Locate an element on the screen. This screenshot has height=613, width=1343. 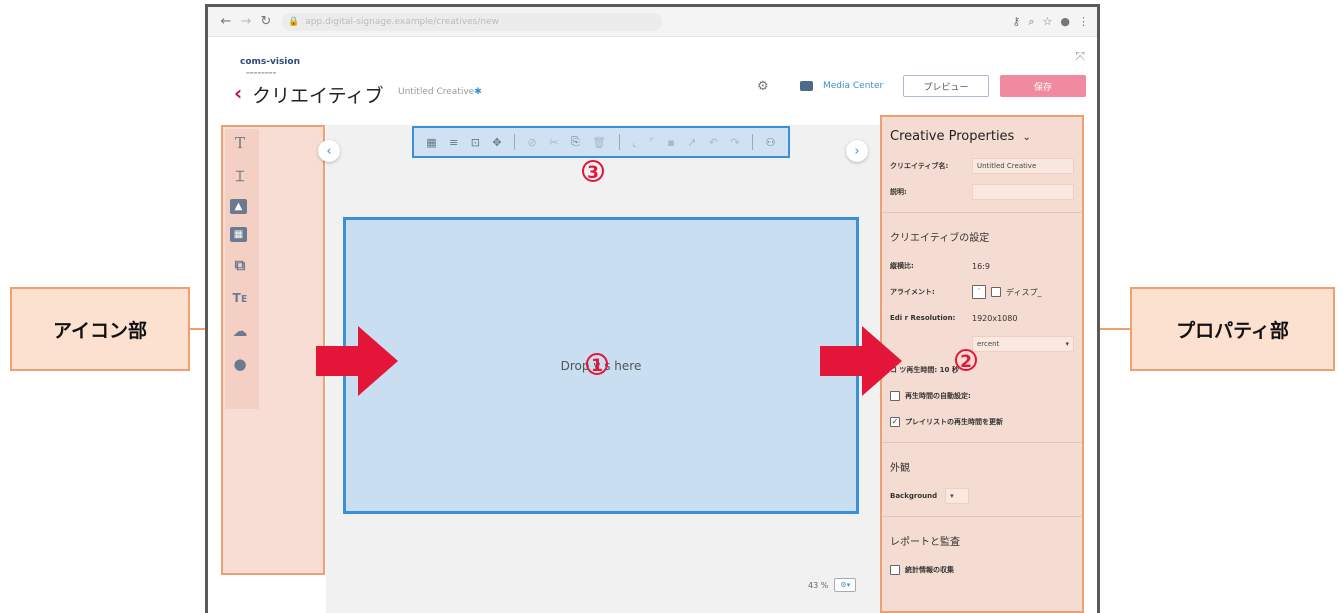
expand-icon: ⤧ is located at coordinates (1080, 56).